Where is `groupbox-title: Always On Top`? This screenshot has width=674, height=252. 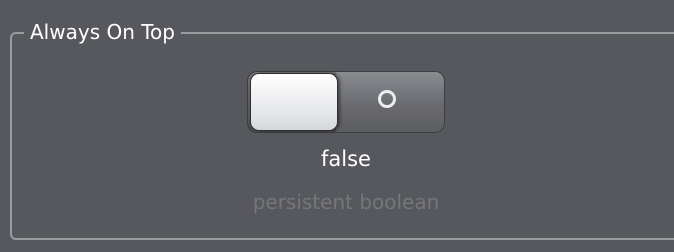 groupbox-title: Always On Top is located at coordinates (102, 32).